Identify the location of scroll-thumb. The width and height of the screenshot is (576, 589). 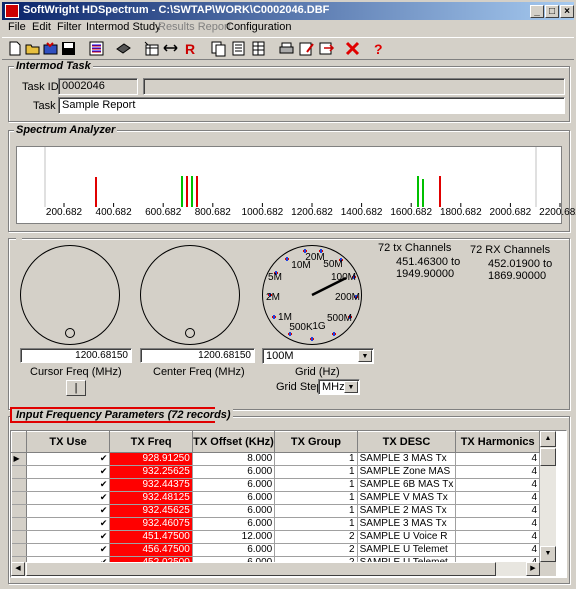
(548, 457).